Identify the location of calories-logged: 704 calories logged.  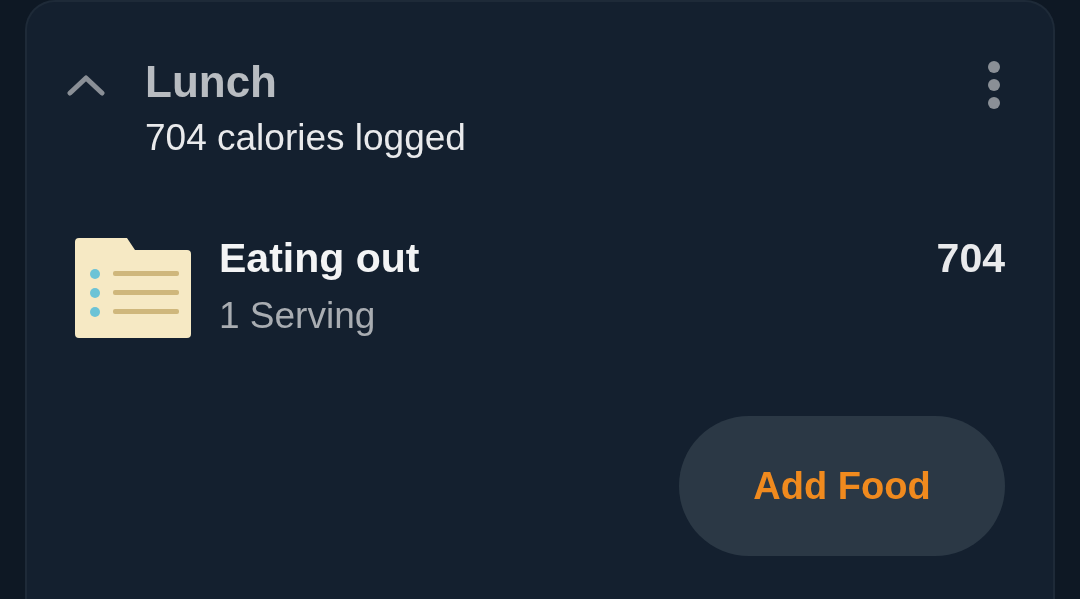
(306, 138).